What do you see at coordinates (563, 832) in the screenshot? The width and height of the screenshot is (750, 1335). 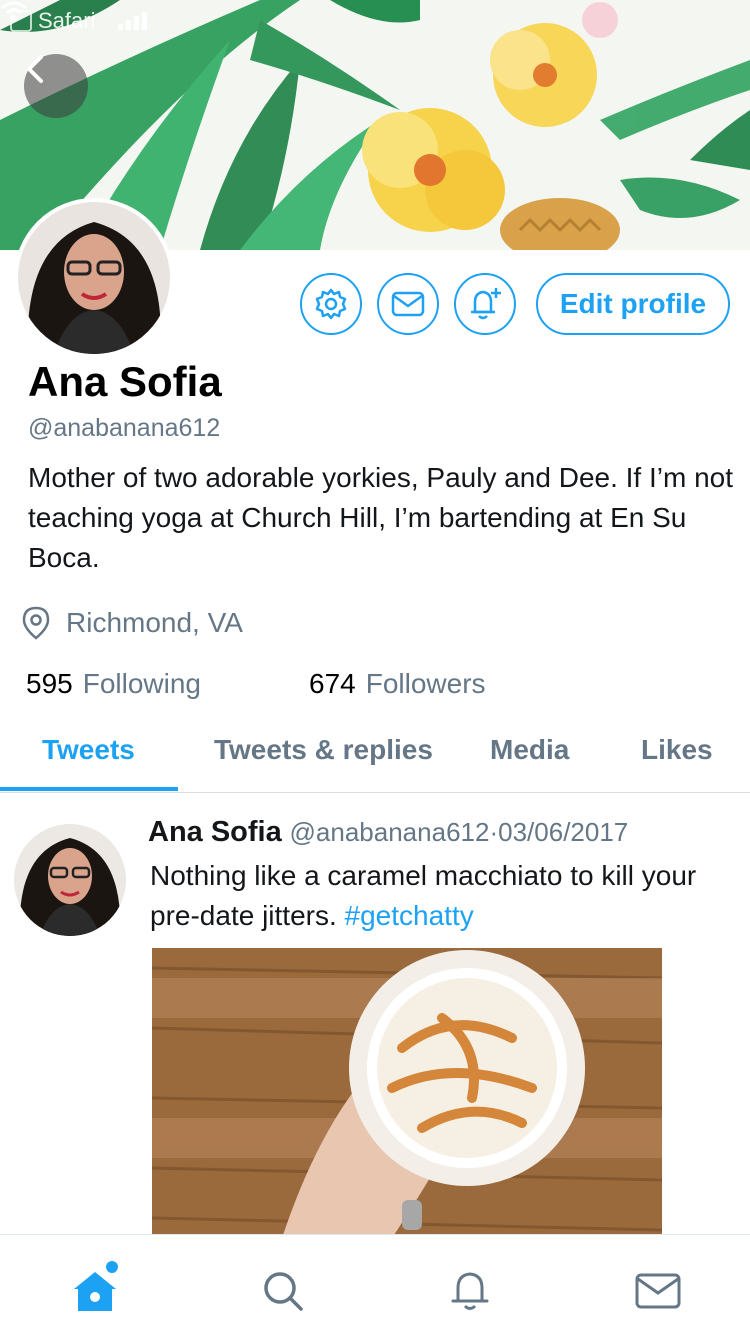 I see `tweet-date: 03/06/2017` at bounding box center [563, 832].